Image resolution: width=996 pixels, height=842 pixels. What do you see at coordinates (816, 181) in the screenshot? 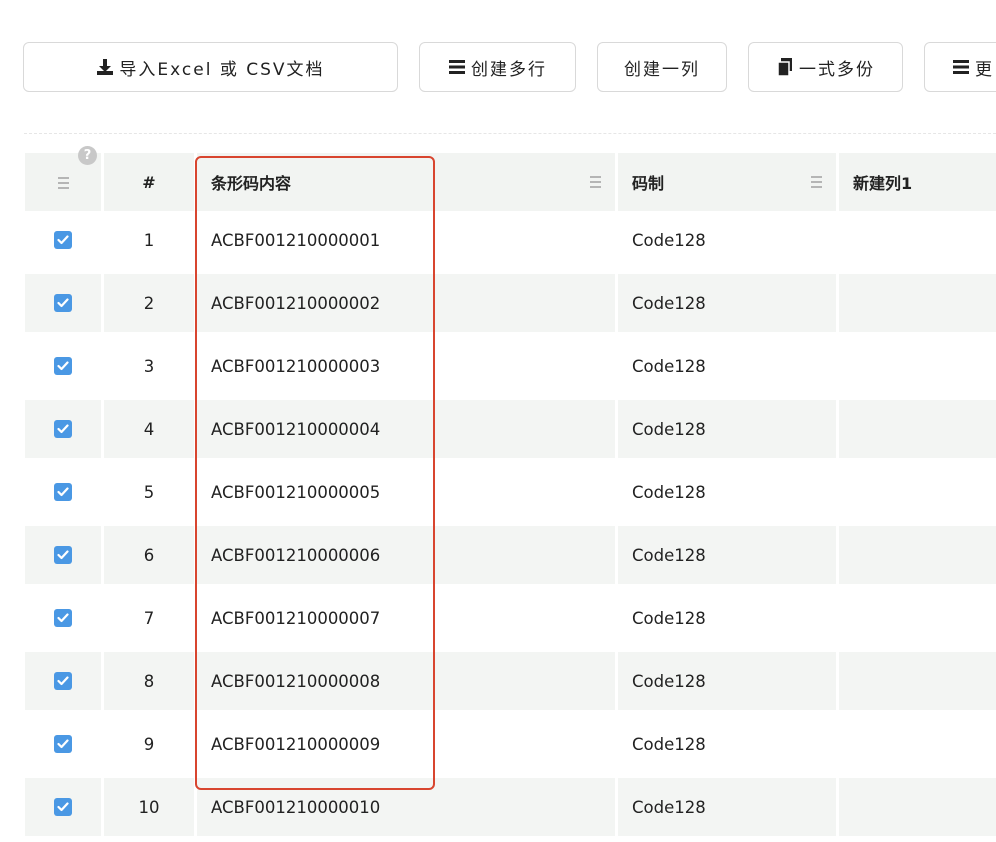
I see `symbology-column-menu-icon` at bounding box center [816, 181].